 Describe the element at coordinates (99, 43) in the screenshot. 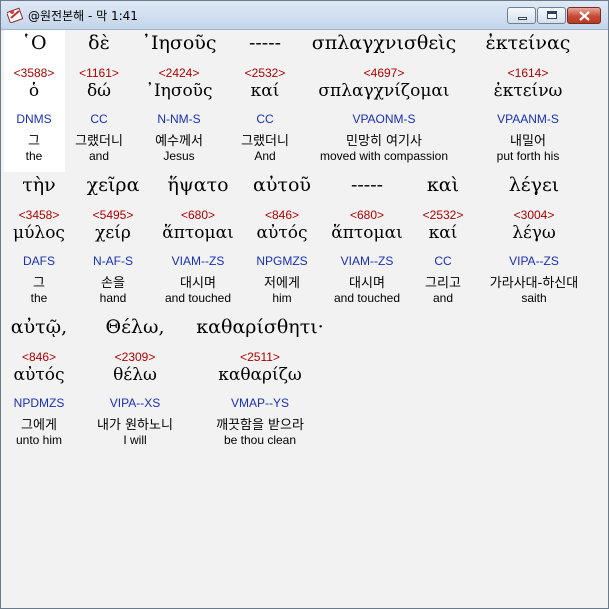

I see `word-greek: δὲ` at that location.